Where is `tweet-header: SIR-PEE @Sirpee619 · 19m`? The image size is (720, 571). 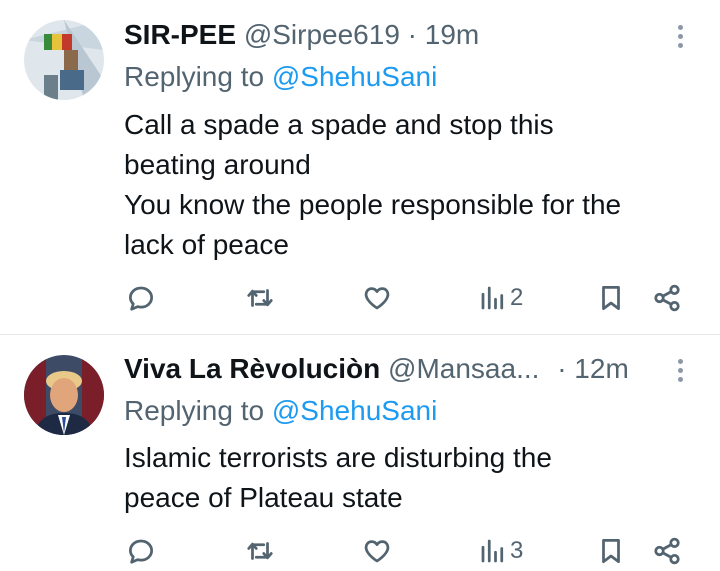 tweet-header: SIR-PEE @Sirpee619 · 19m is located at coordinates (392, 35).